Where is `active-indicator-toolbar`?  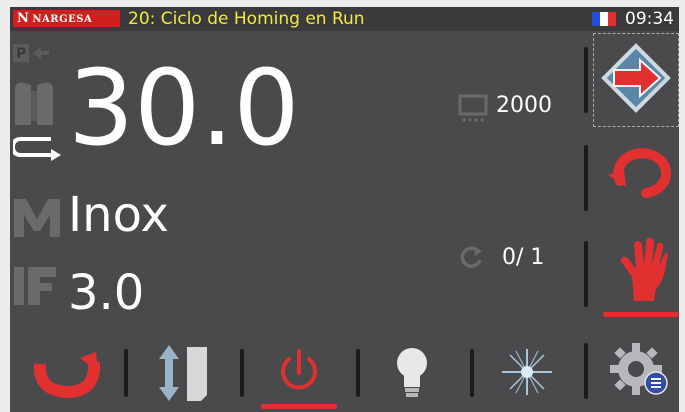 active-indicator-toolbar is located at coordinates (299, 406).